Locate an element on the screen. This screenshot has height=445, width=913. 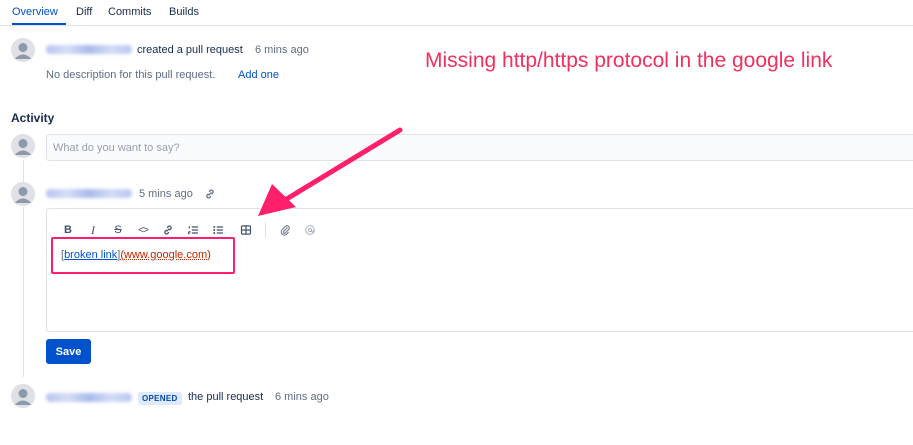
tab-overview: Overview is located at coordinates (35, 12).